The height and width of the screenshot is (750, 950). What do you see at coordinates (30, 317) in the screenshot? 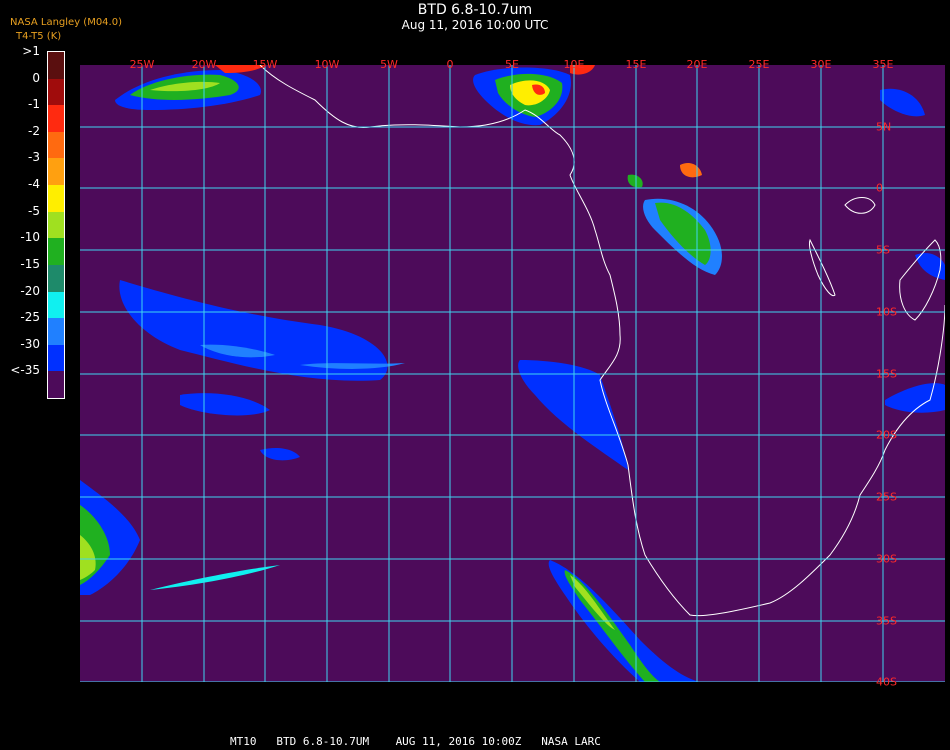
I see `legend-label: -25` at bounding box center [30, 317].